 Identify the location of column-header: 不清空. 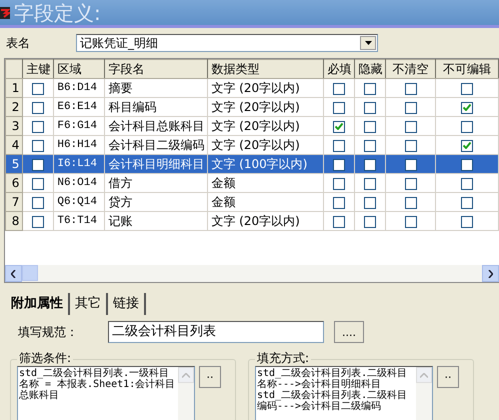
(411, 69).